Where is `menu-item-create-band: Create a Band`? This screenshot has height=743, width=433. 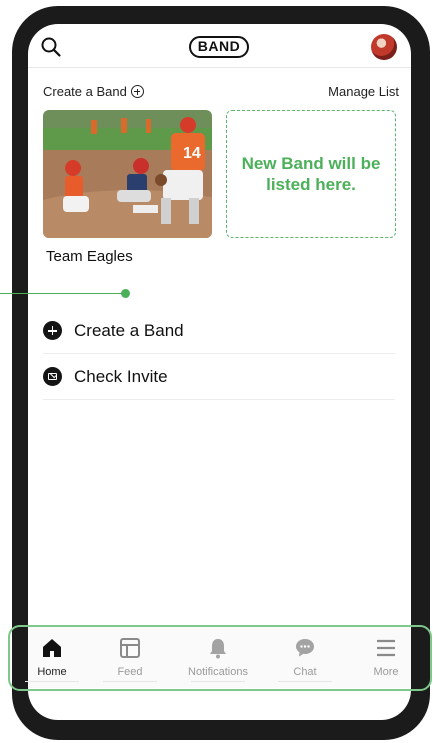
menu-item-create-band: Create a Band is located at coordinates (219, 331).